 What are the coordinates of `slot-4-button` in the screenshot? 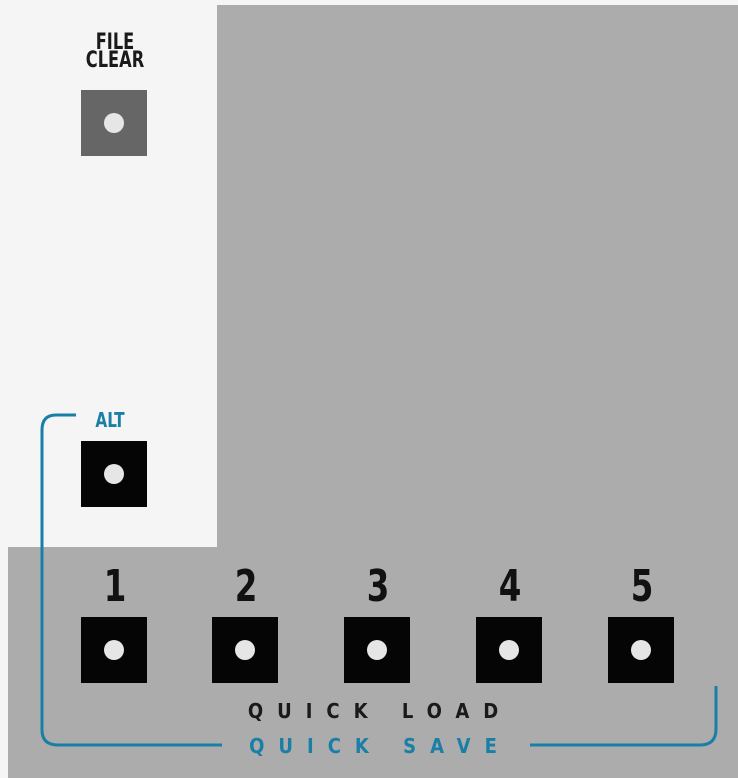 It's located at (509, 650).